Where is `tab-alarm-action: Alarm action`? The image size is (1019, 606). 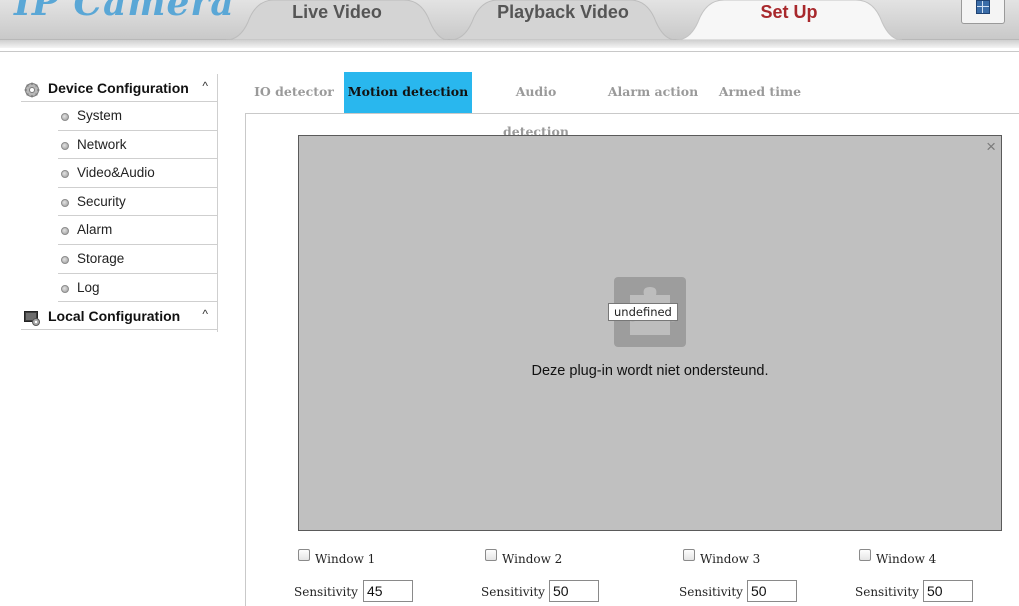
tab-alarm-action: Alarm action is located at coordinates (653, 92).